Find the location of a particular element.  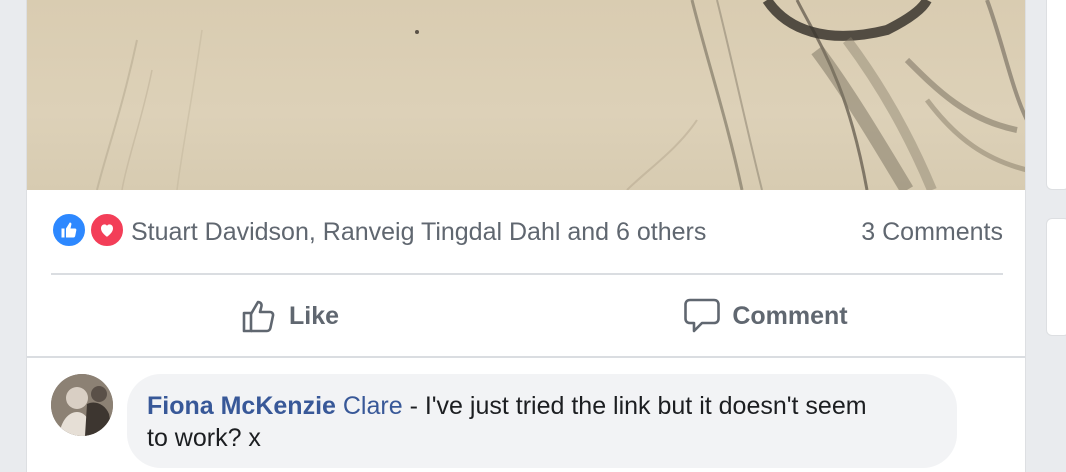

like-button: Like is located at coordinates (289, 316).